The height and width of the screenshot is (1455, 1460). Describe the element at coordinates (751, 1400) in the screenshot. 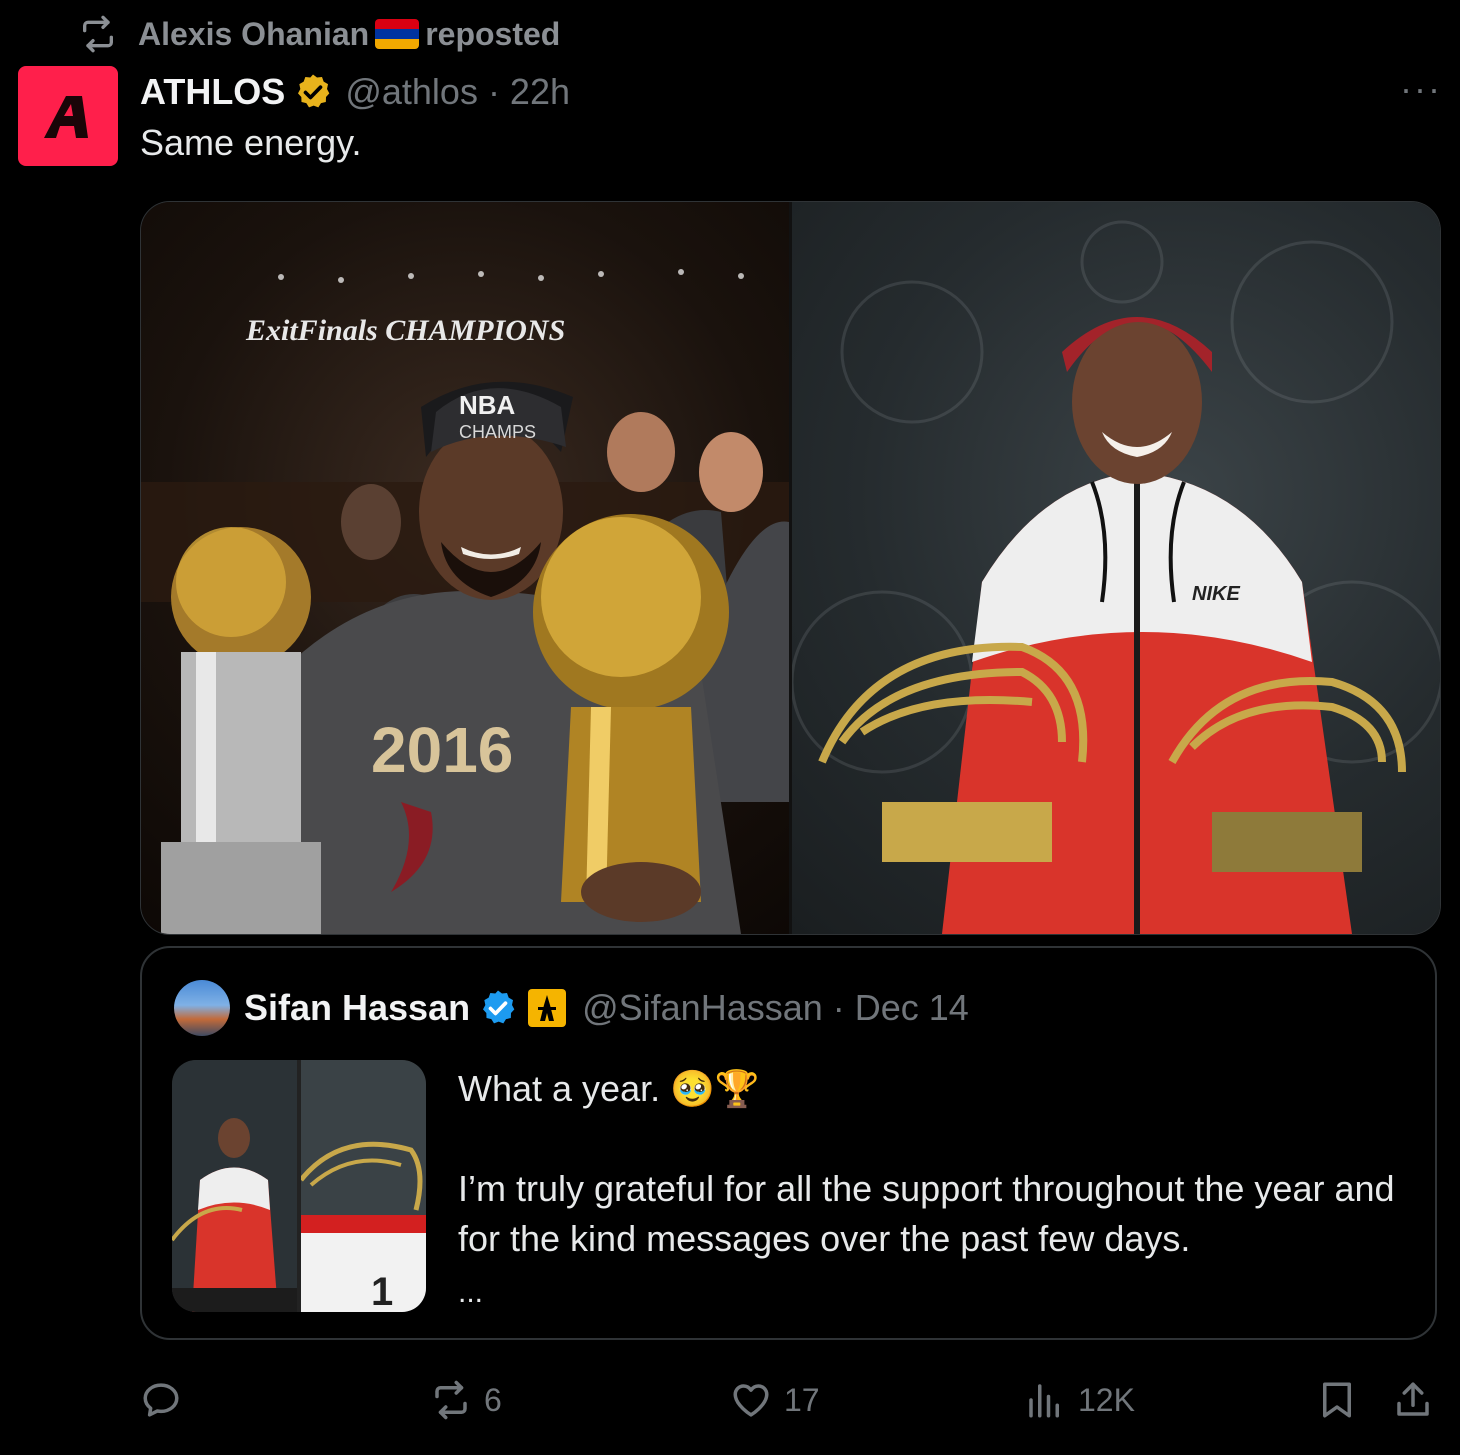

I see `heart-icon` at that location.